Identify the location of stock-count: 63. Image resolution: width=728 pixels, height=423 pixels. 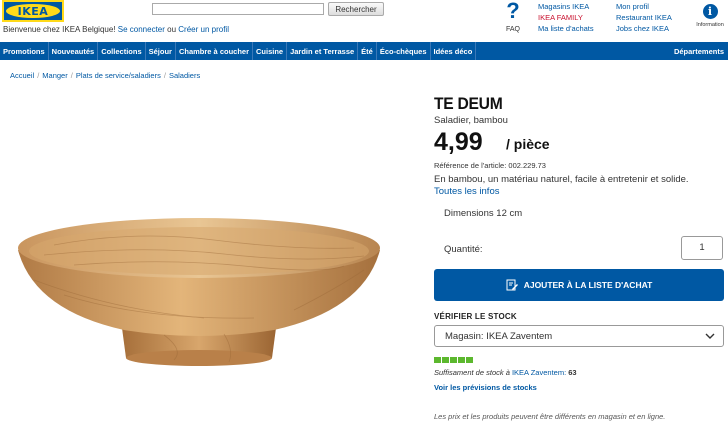
(572, 372).